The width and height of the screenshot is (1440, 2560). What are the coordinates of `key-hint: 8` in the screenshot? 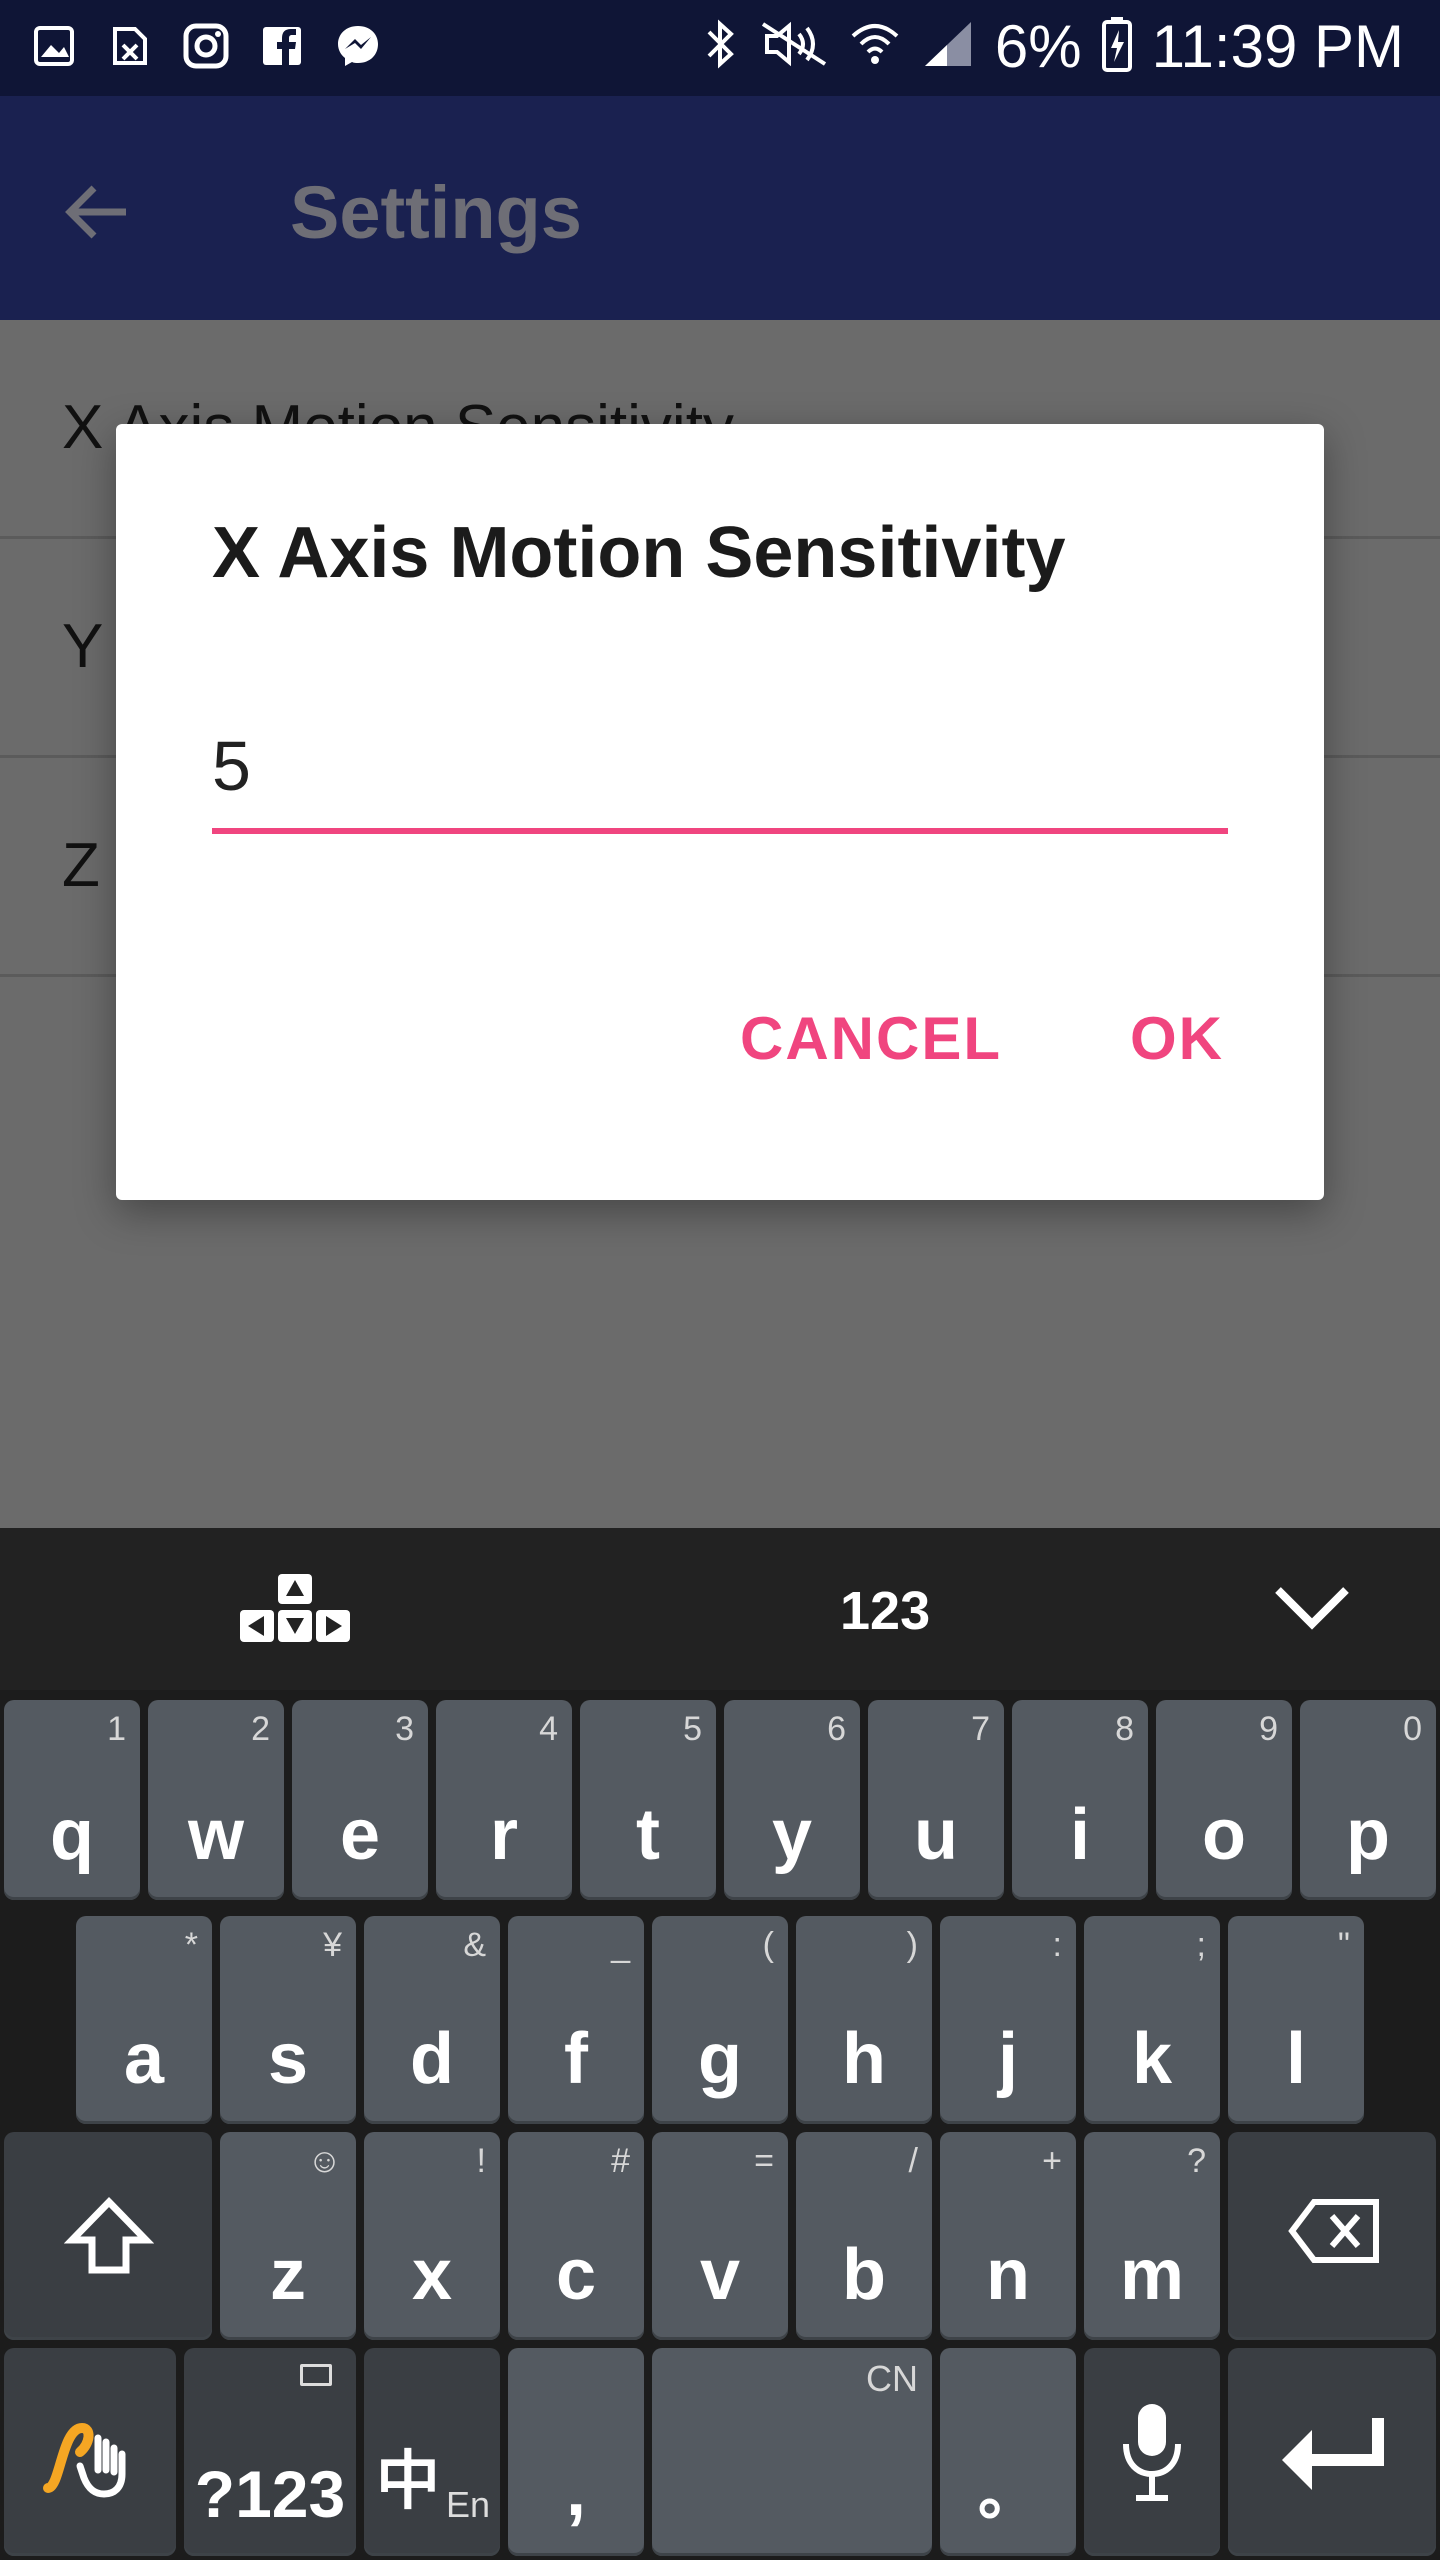 It's located at (1124, 1729).